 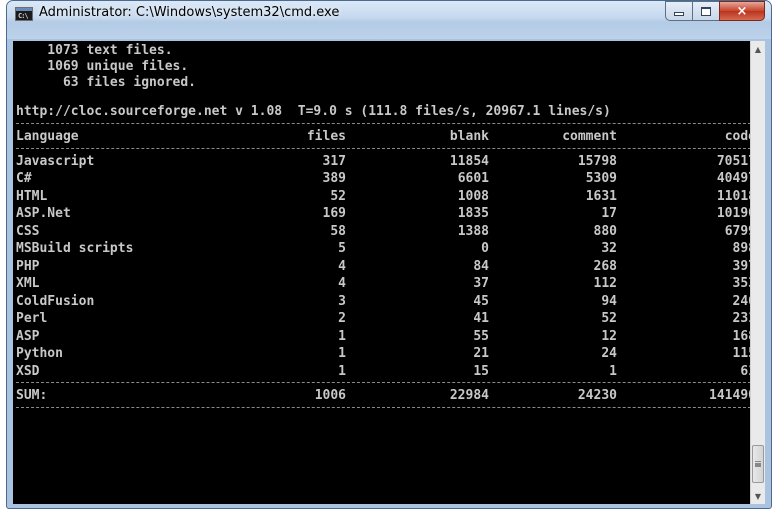 What do you see at coordinates (736, 161) in the screenshot?
I see `cell-code: 70517` at bounding box center [736, 161].